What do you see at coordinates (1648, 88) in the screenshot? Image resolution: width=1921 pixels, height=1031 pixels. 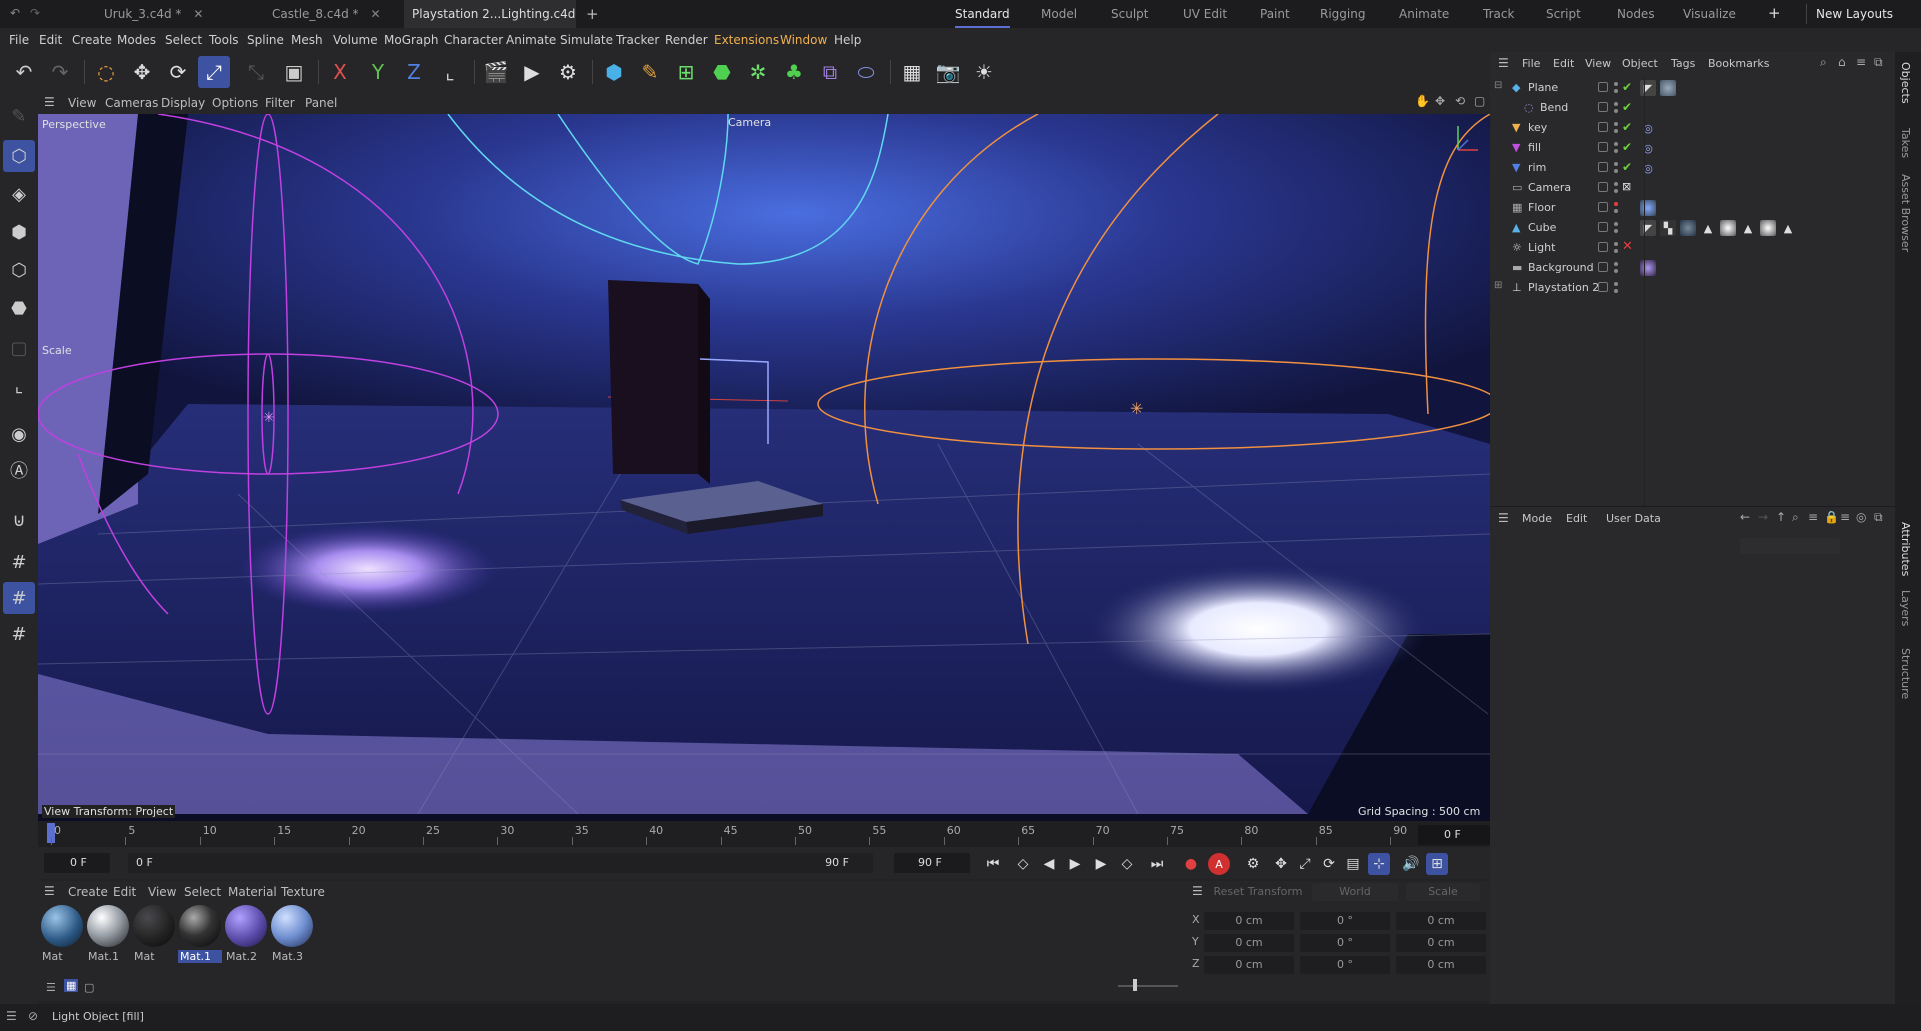 I see `phong-tag-icon: ◤` at bounding box center [1648, 88].